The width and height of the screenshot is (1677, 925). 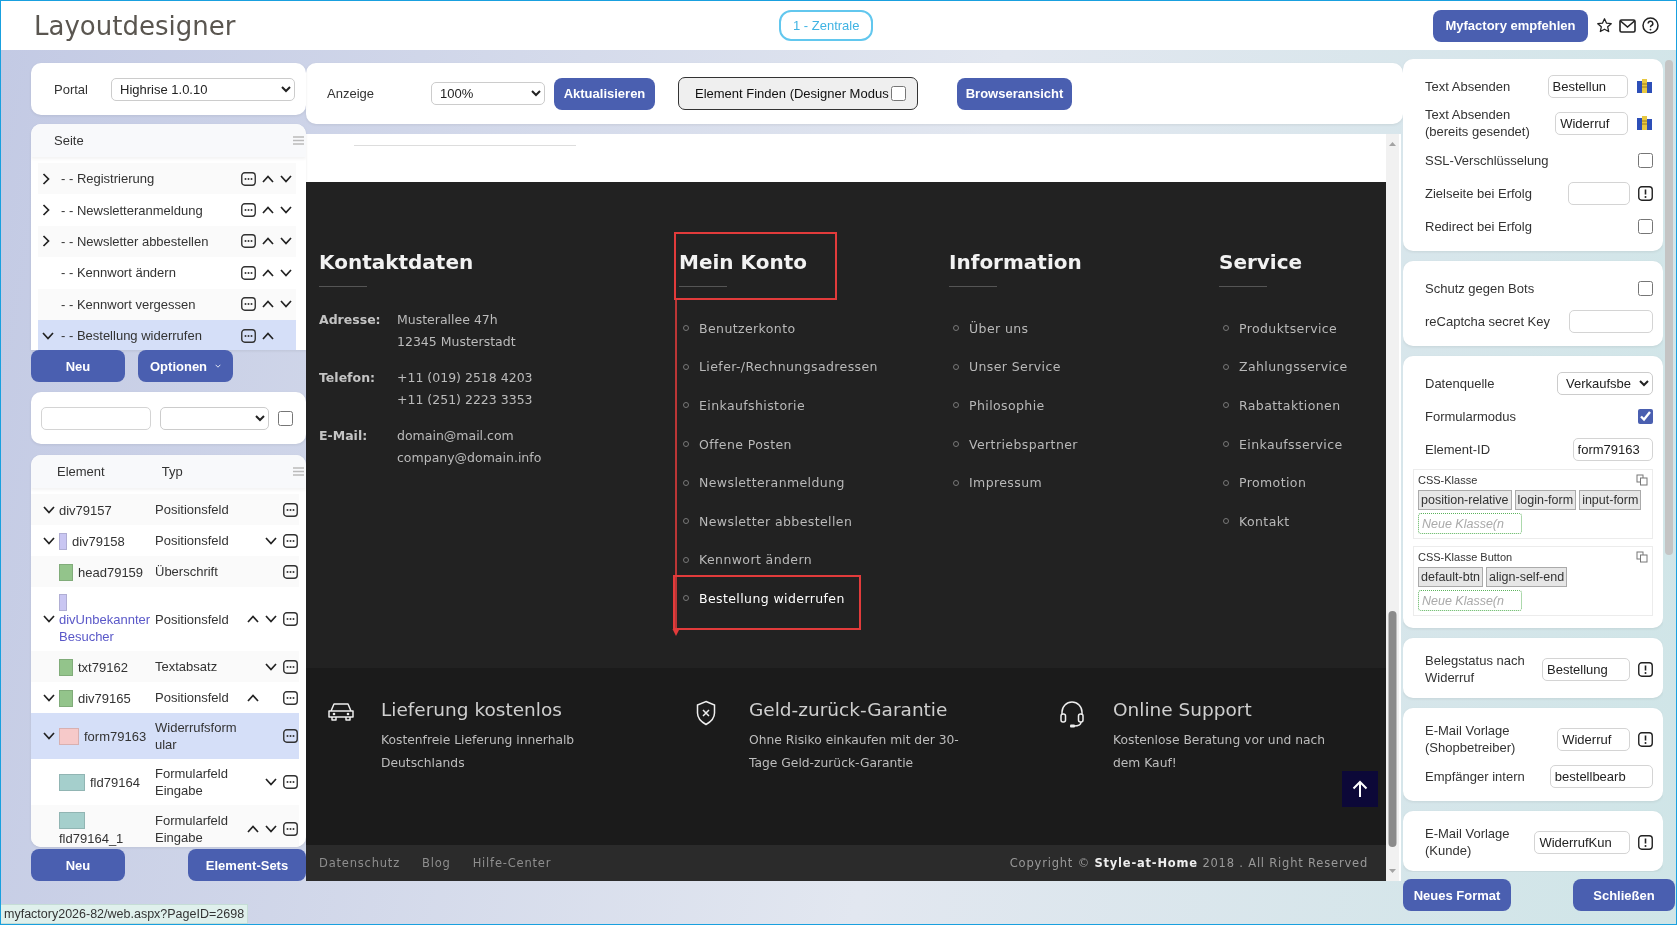 What do you see at coordinates (1642, 480) in the screenshot?
I see `copy-icon` at bounding box center [1642, 480].